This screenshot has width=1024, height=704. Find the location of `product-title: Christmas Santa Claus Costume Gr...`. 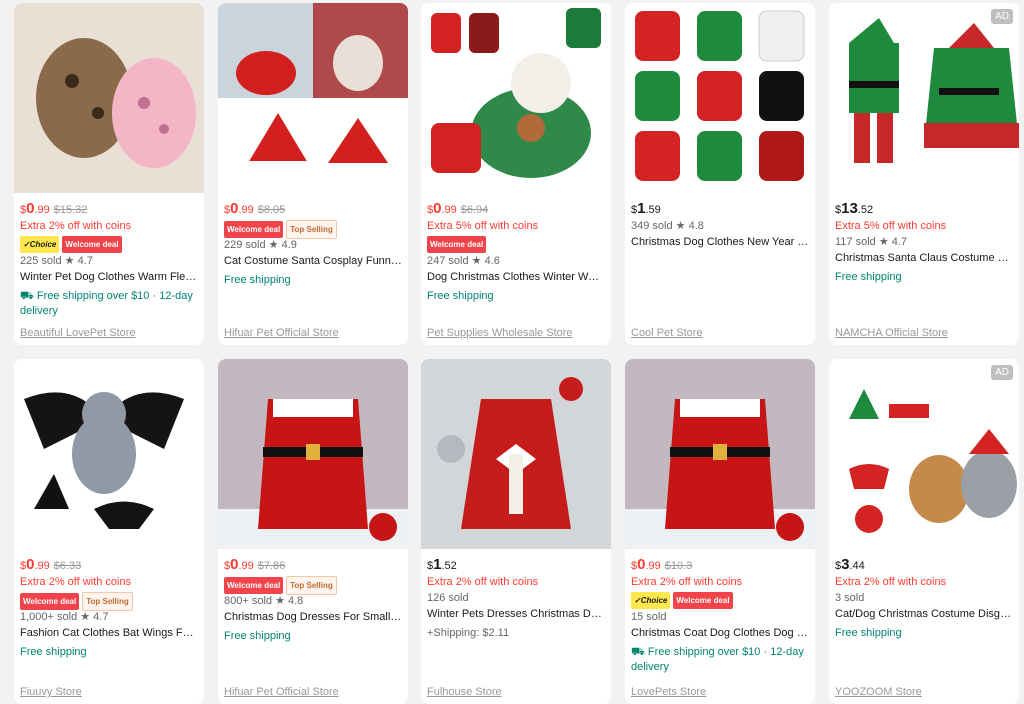

product-title: Christmas Santa Claus Costume Gr... is located at coordinates (924, 259).